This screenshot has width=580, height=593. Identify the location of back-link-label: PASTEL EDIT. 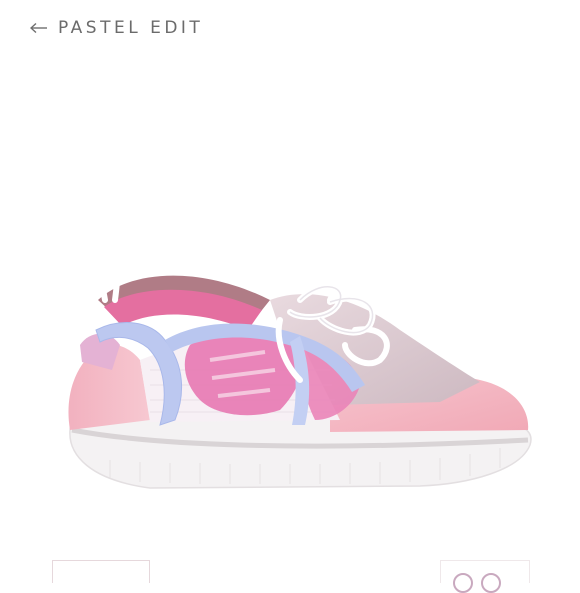
(131, 28).